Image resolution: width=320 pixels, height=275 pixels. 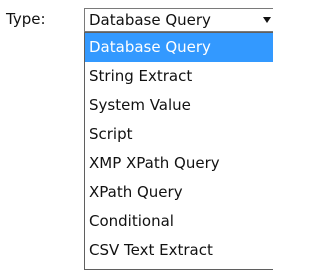 I want to click on type-option-system-value: System Value, so click(x=179, y=105).